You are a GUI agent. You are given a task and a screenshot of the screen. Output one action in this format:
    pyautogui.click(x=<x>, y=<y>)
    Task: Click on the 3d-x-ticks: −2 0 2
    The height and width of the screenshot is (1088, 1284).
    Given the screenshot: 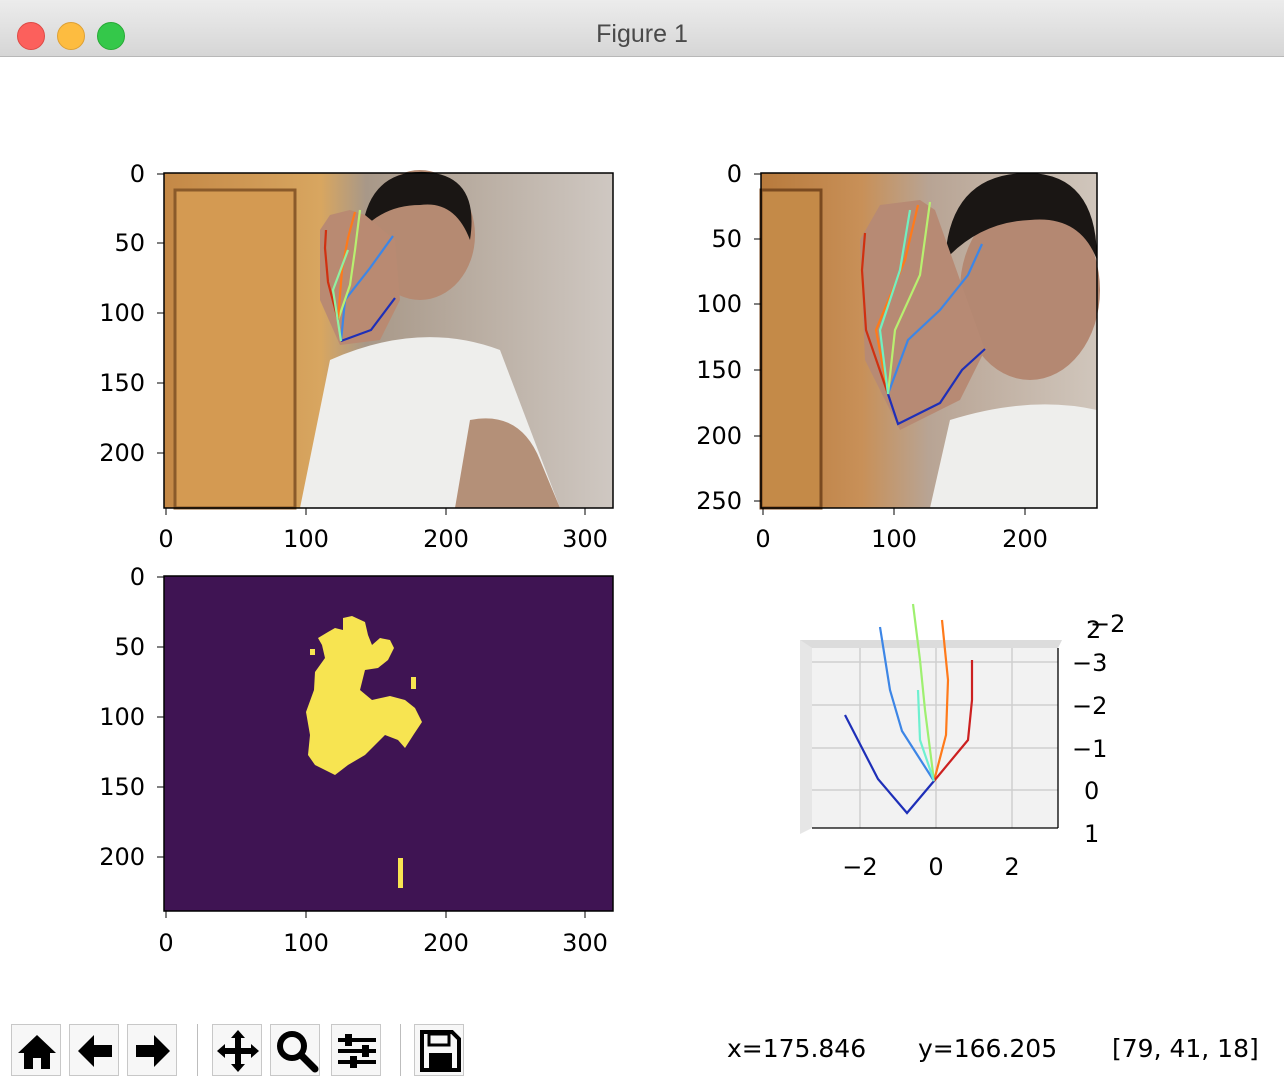 What is the action you would take?
    pyautogui.click(x=930, y=867)
    